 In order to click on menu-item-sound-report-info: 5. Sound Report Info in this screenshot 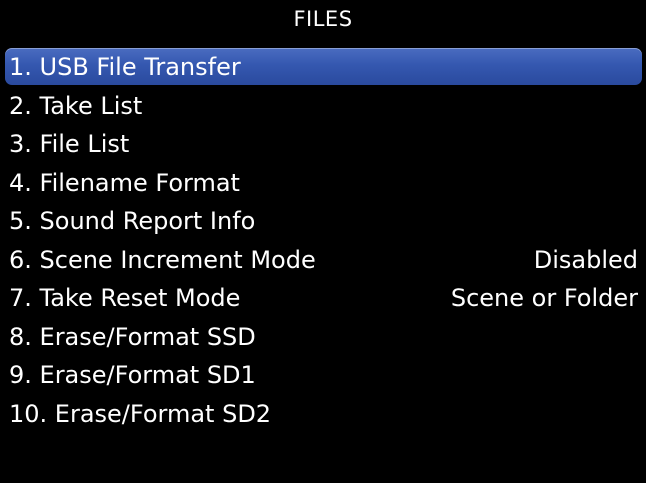, I will do `click(323, 221)`.